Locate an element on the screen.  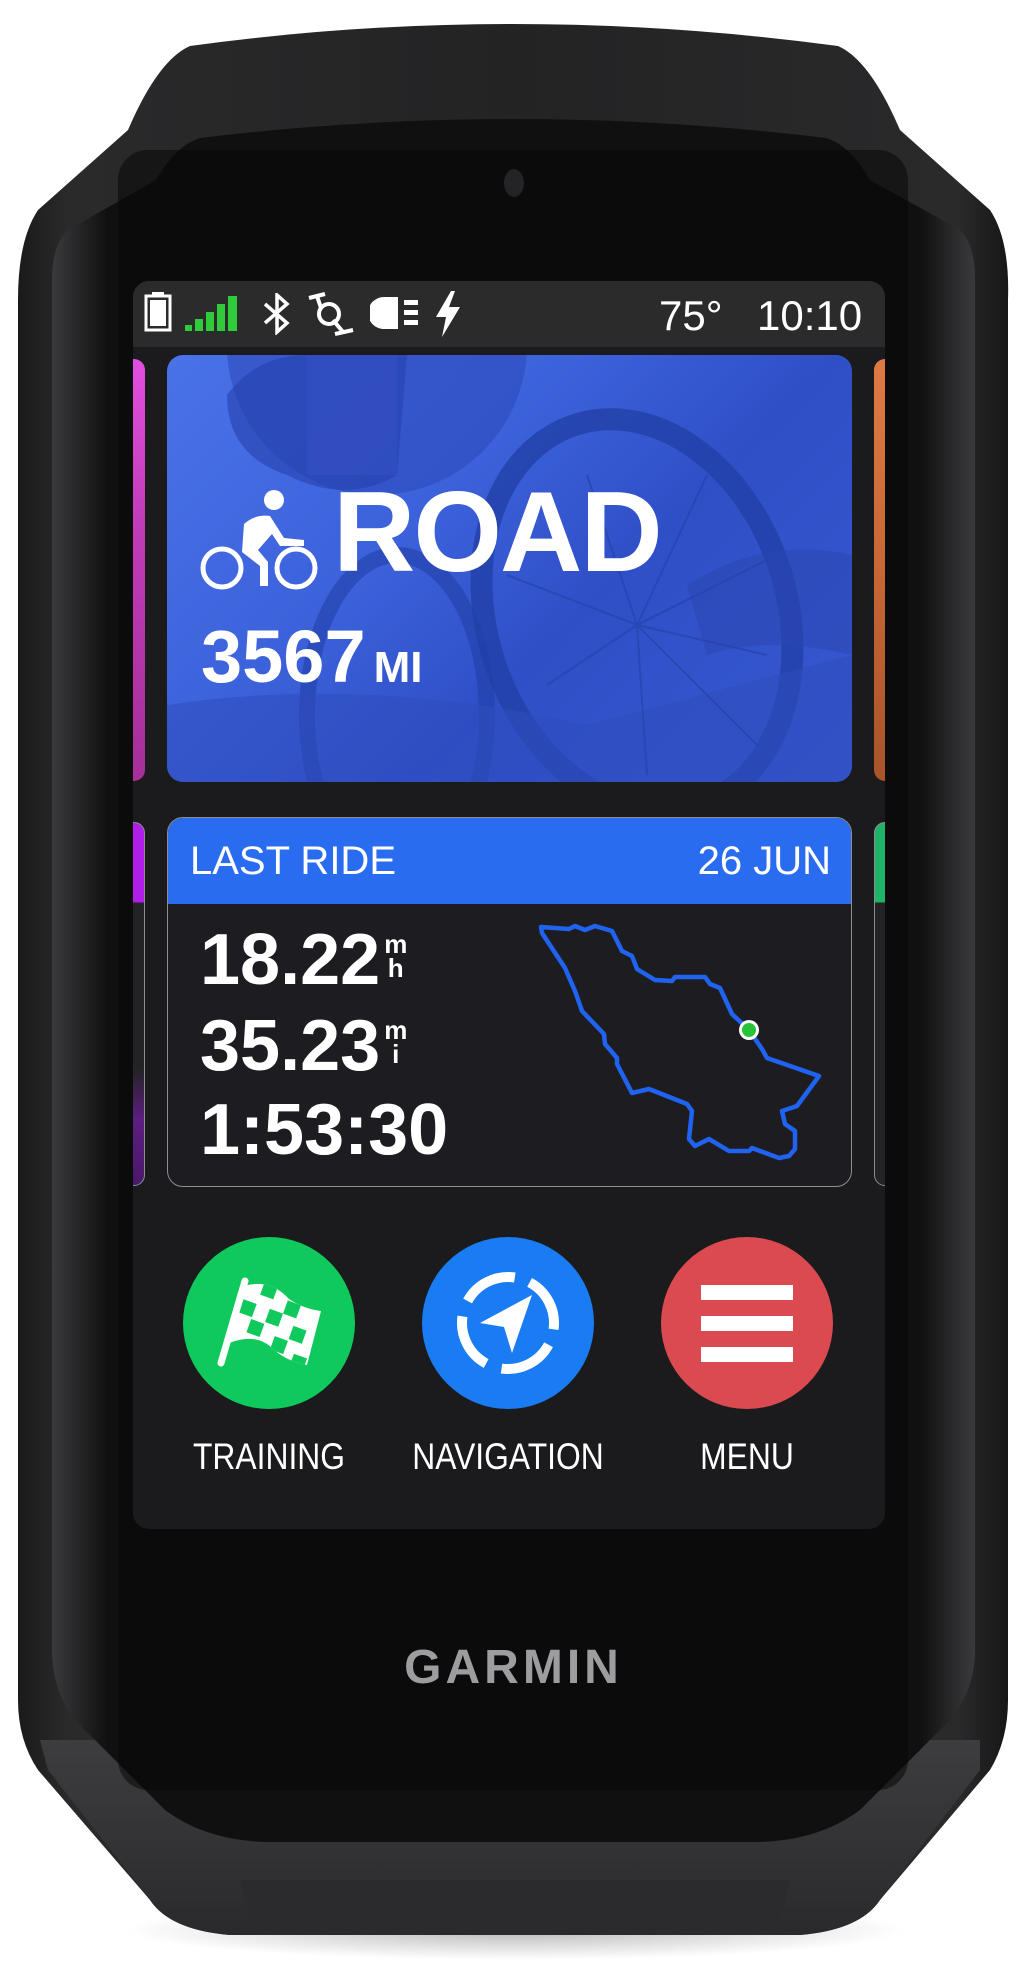
distance-value: 35.23 is located at coordinates (290, 1046).